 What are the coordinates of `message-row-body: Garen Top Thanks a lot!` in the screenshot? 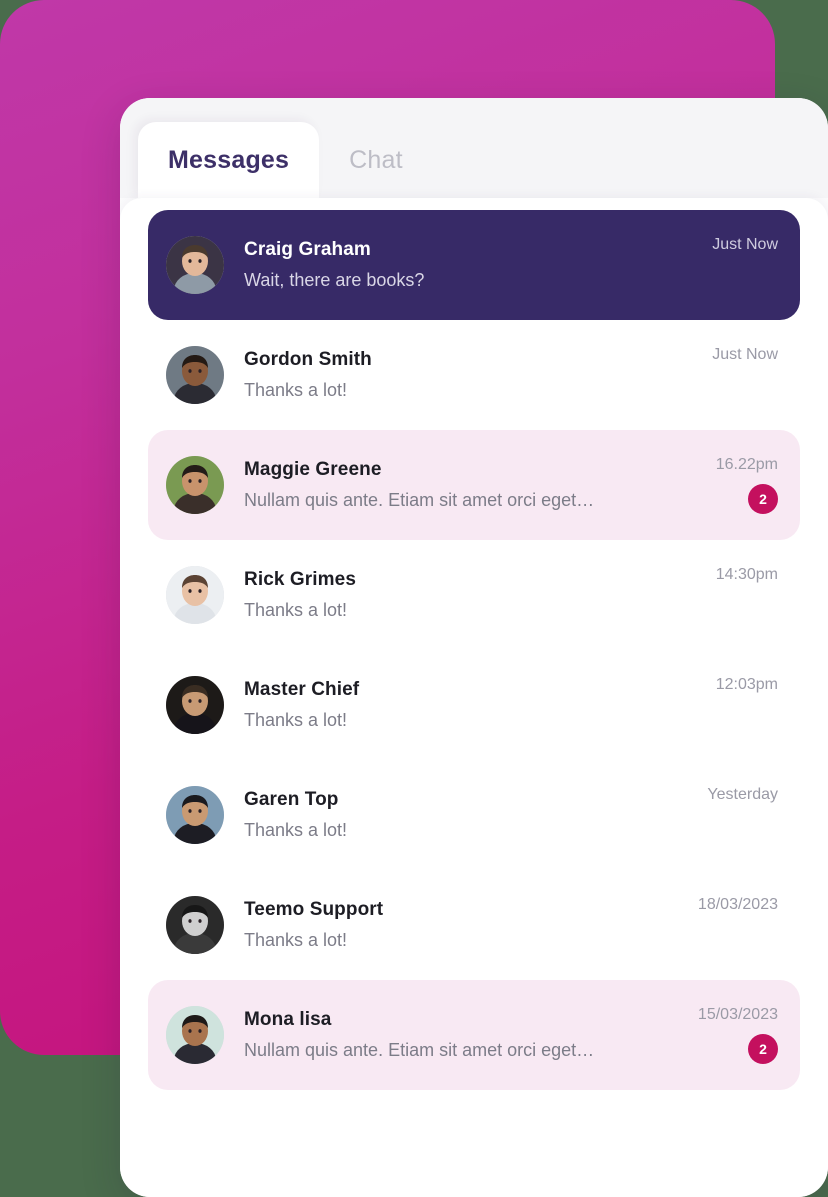 It's located at (463, 815).